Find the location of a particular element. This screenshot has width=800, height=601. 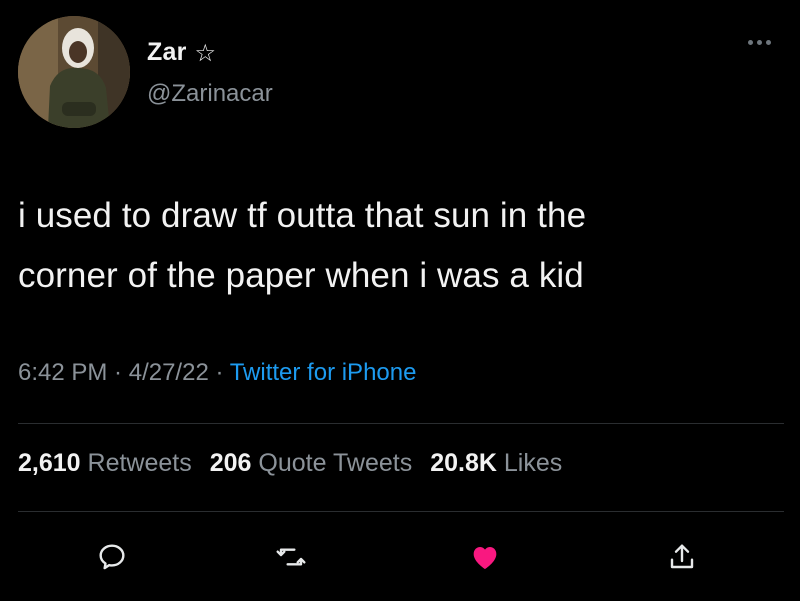

author-name-row: Zar ☆ is located at coordinates (181, 52).